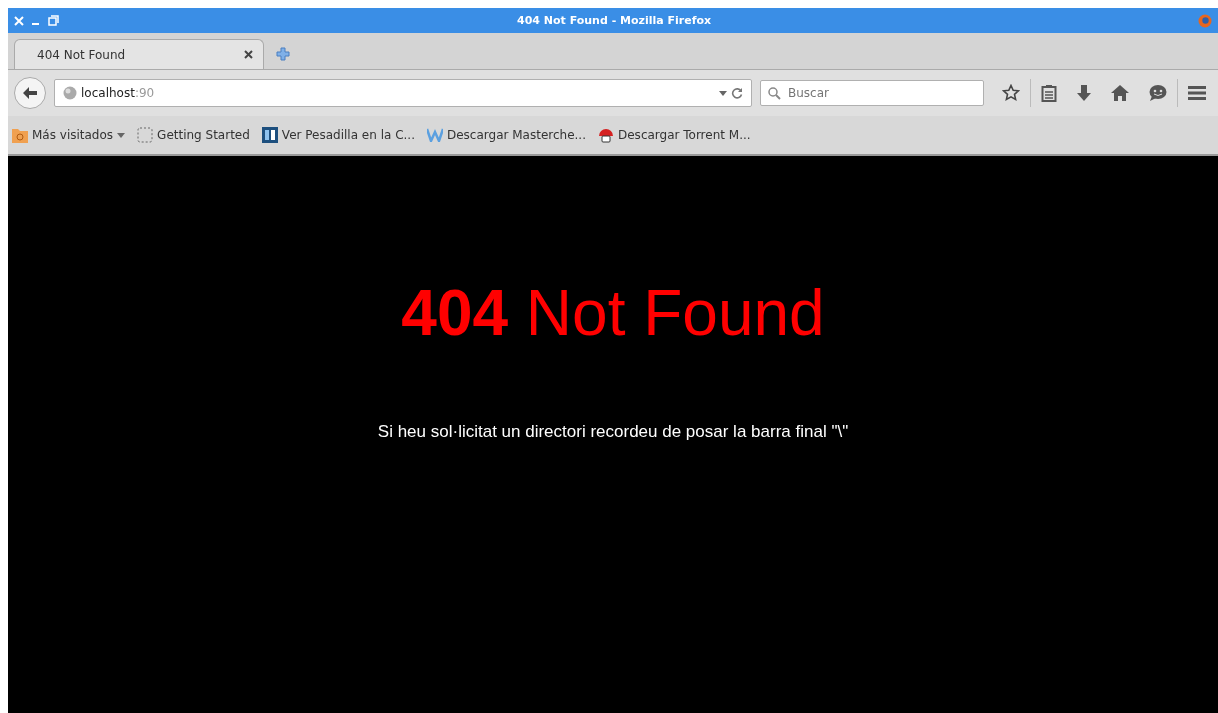 The width and height of the screenshot is (1218, 713). What do you see at coordinates (613, 432) in the screenshot?
I see `error-message: Si heu sol·licitat un directori recordeu de posar la barra final "\"` at bounding box center [613, 432].